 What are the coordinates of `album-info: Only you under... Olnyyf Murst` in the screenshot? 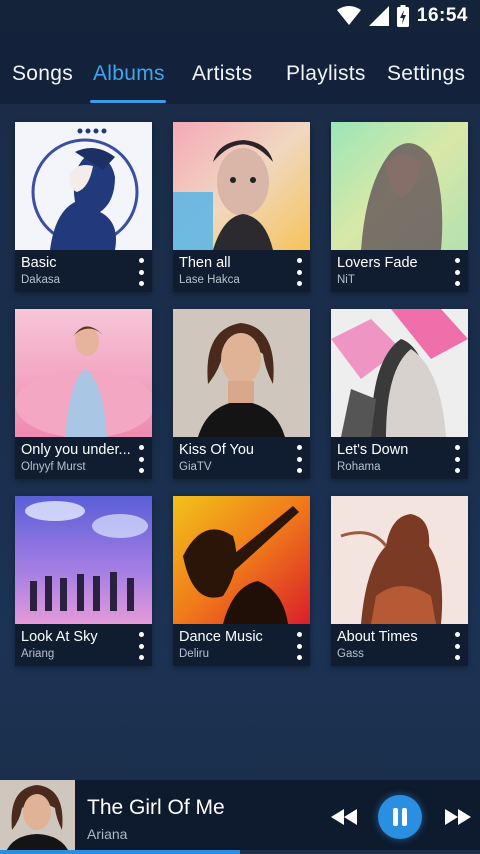 It's located at (83, 458).